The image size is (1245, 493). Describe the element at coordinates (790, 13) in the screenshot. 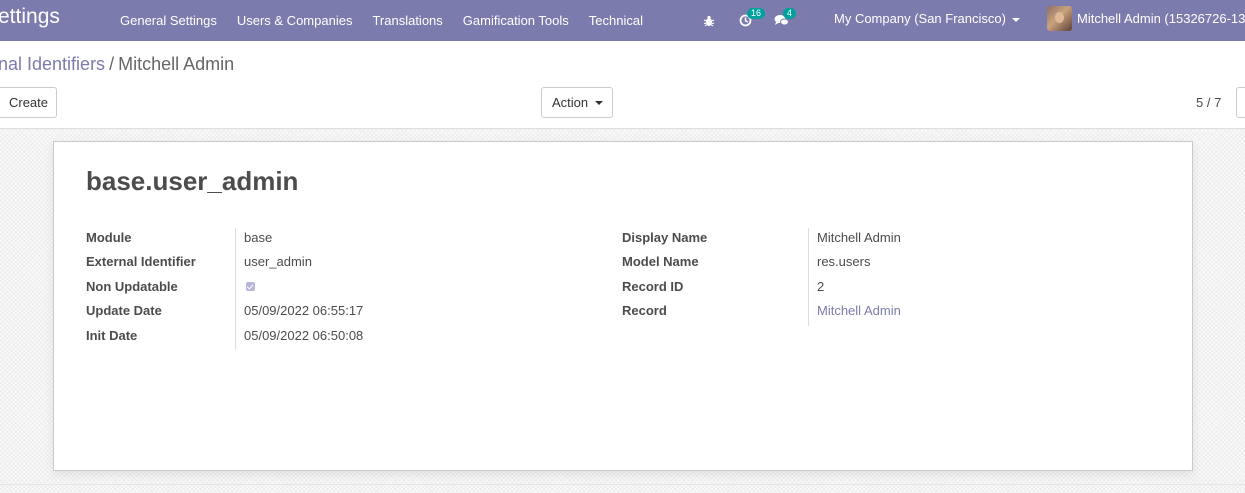

I see `messages-badge: 4` at that location.